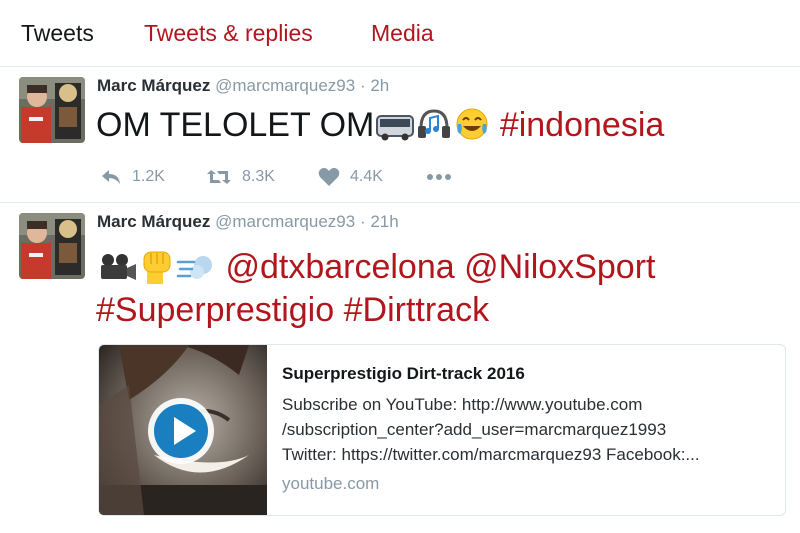 This screenshot has width=800, height=533. Describe the element at coordinates (331, 483) in the screenshot. I see `card-domain: youtube.com` at that location.